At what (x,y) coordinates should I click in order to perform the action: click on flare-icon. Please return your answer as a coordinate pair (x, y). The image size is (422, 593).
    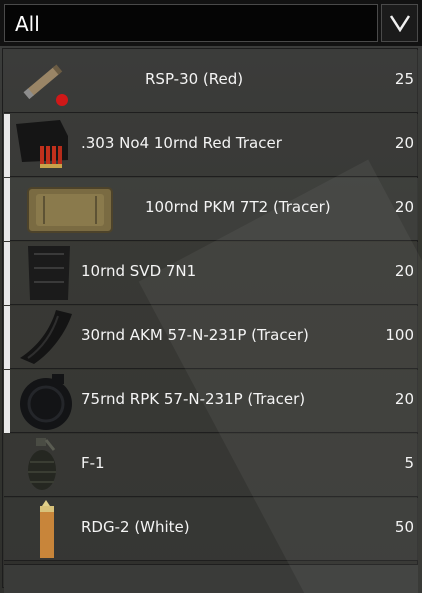
    Looking at the image, I should click on (45, 85).